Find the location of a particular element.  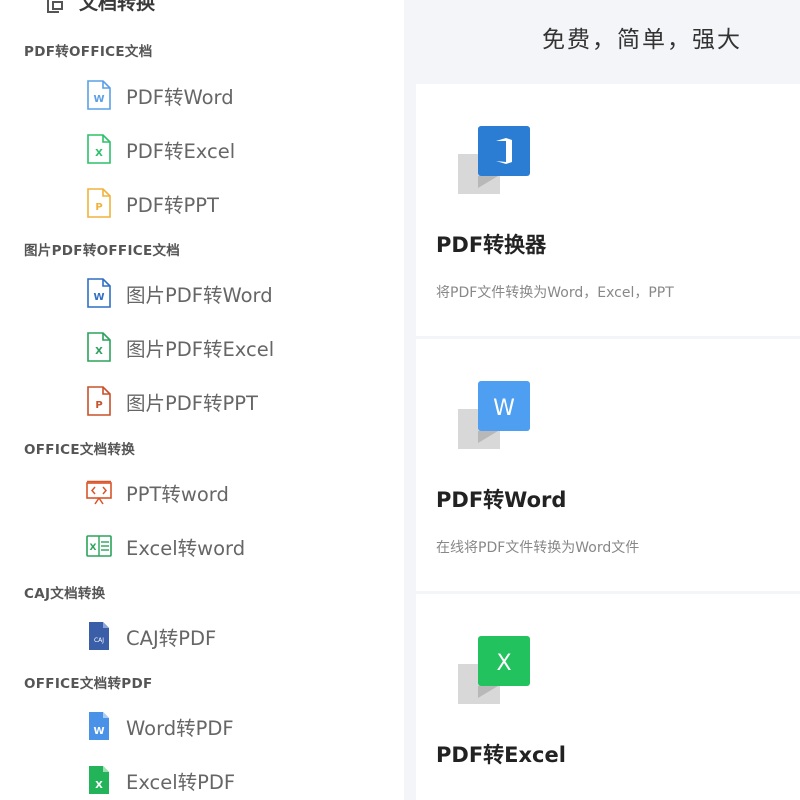

menu-item-label: 图片PDF转Excel is located at coordinates (200, 349).